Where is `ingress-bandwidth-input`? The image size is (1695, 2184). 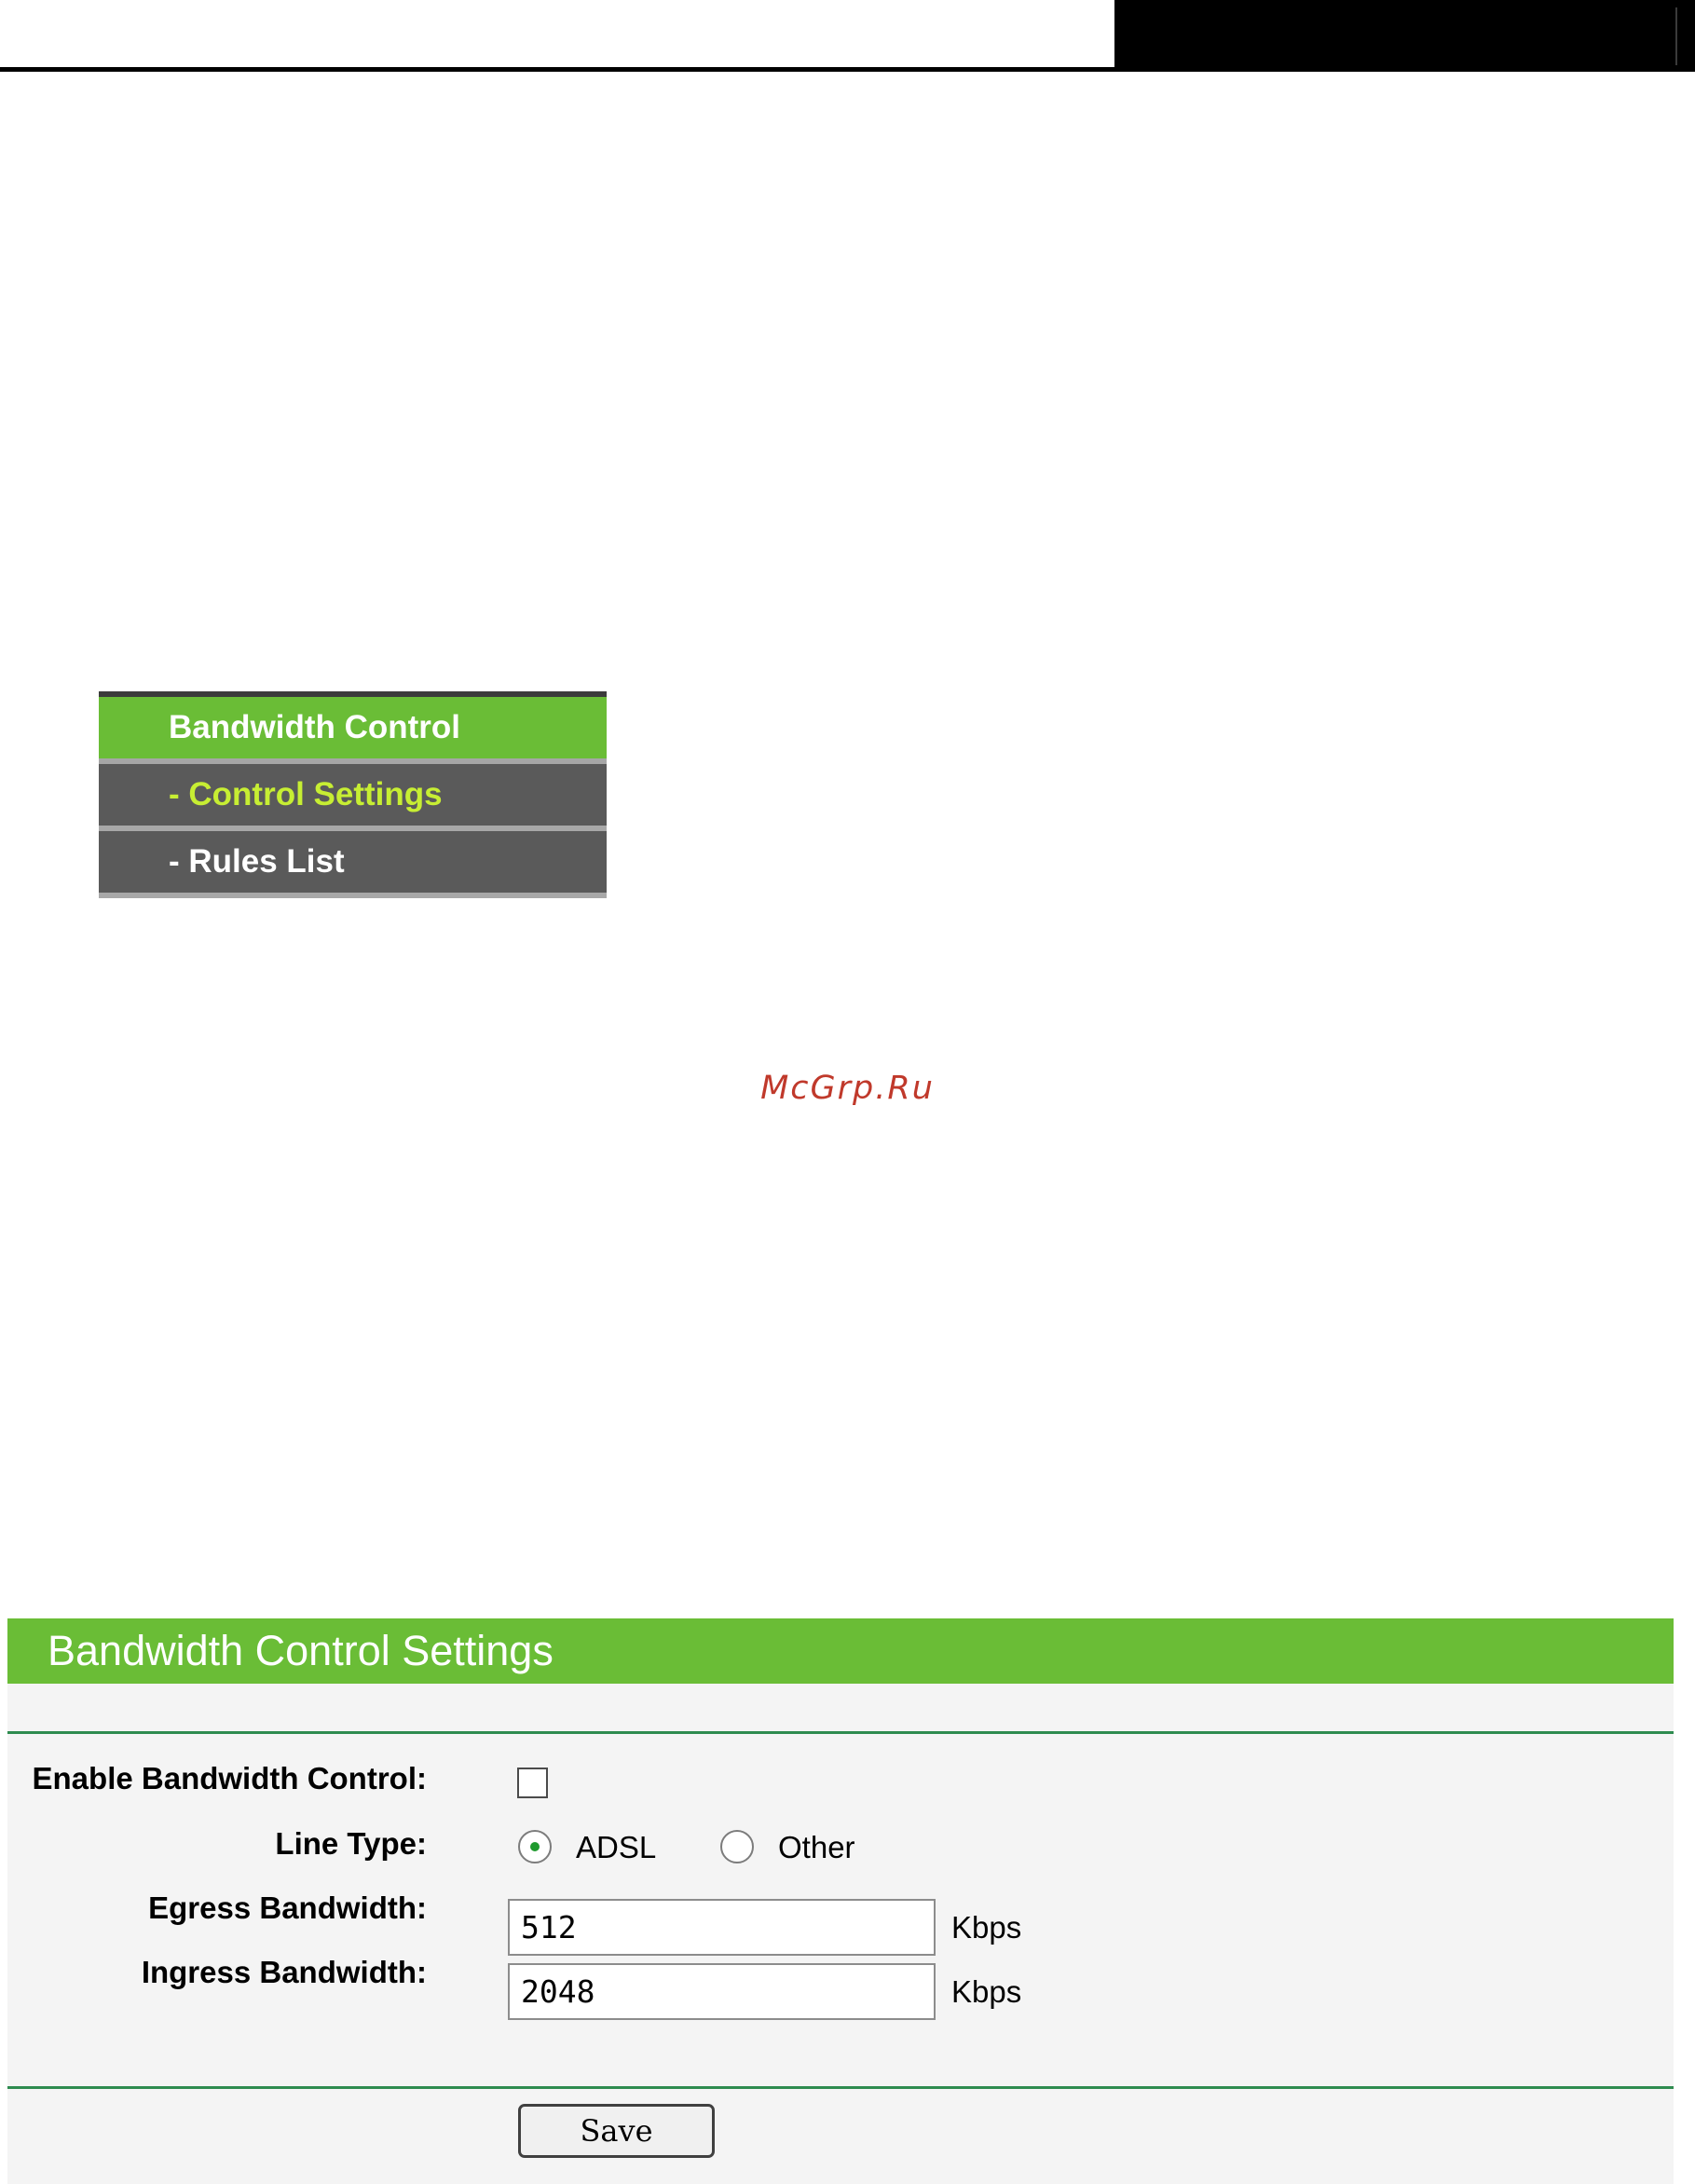
ingress-bandwidth-input is located at coordinates (722, 1991).